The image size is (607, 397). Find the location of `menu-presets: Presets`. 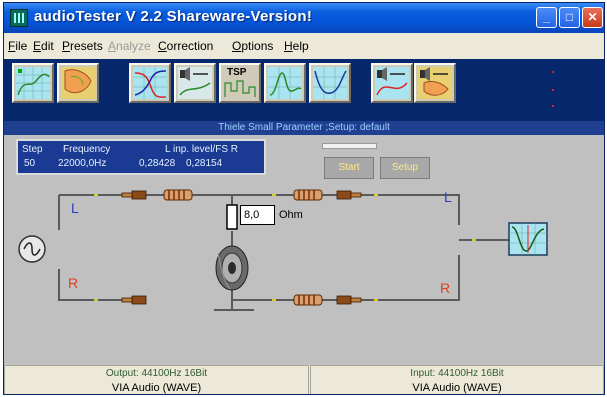

menu-presets: Presets is located at coordinates (82, 46).